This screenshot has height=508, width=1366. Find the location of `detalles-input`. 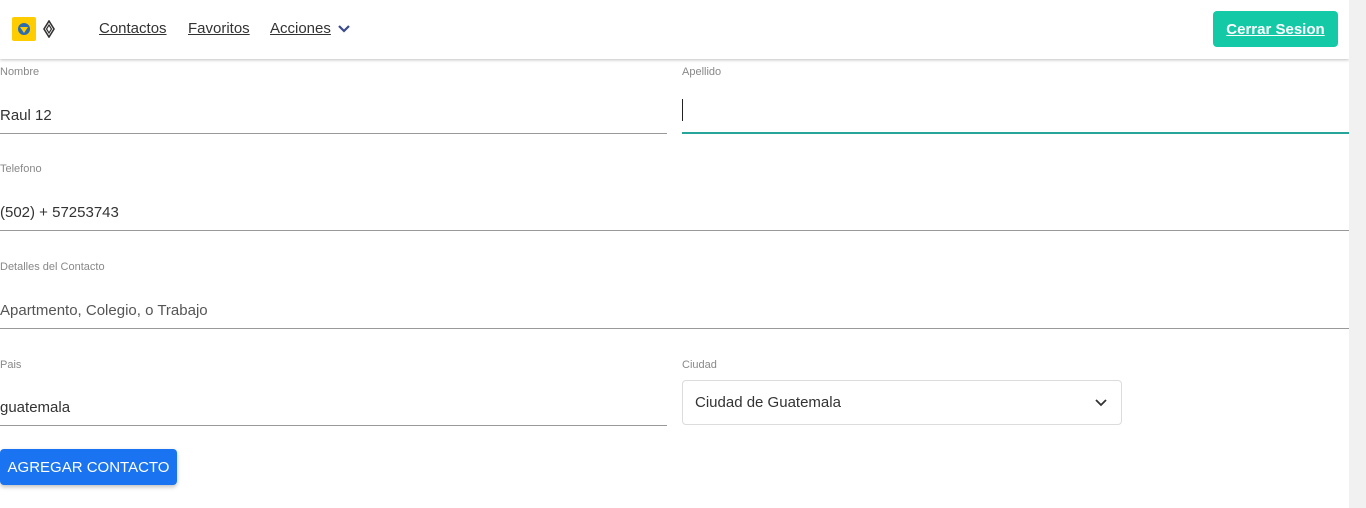

detalles-input is located at coordinates (674, 311).